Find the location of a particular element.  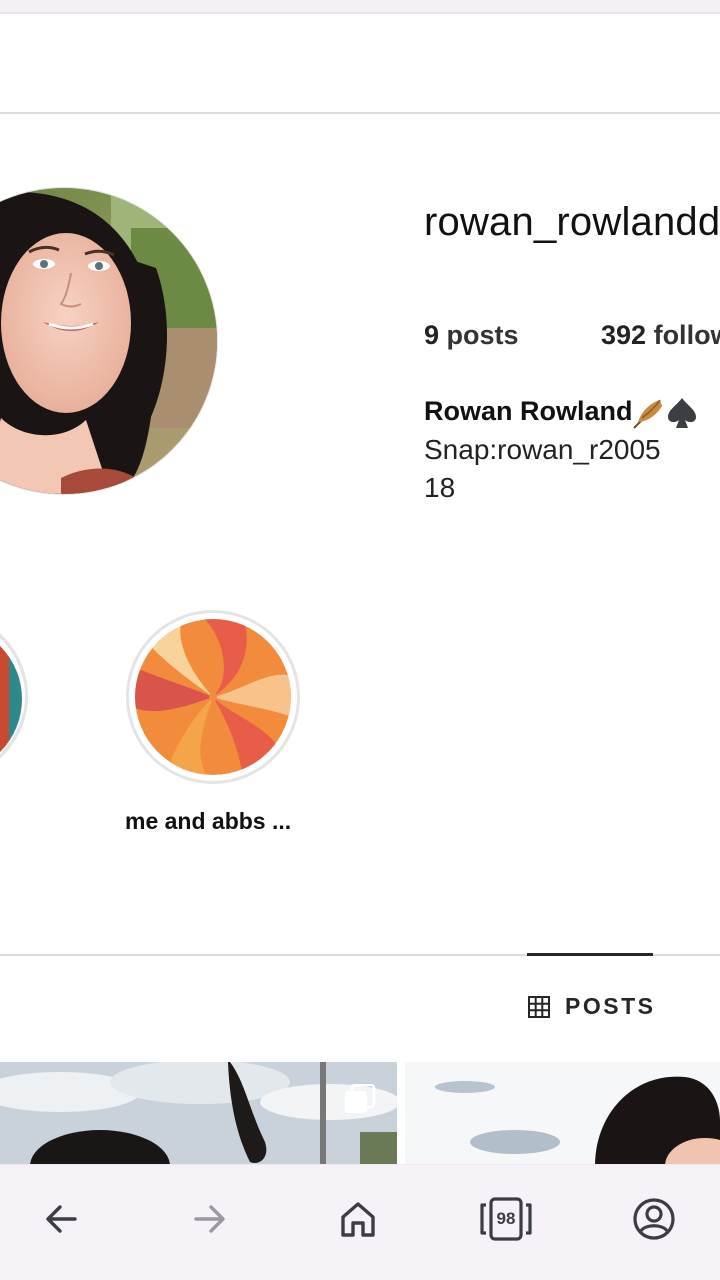

tab-posts: POSTS is located at coordinates (591, 1006).